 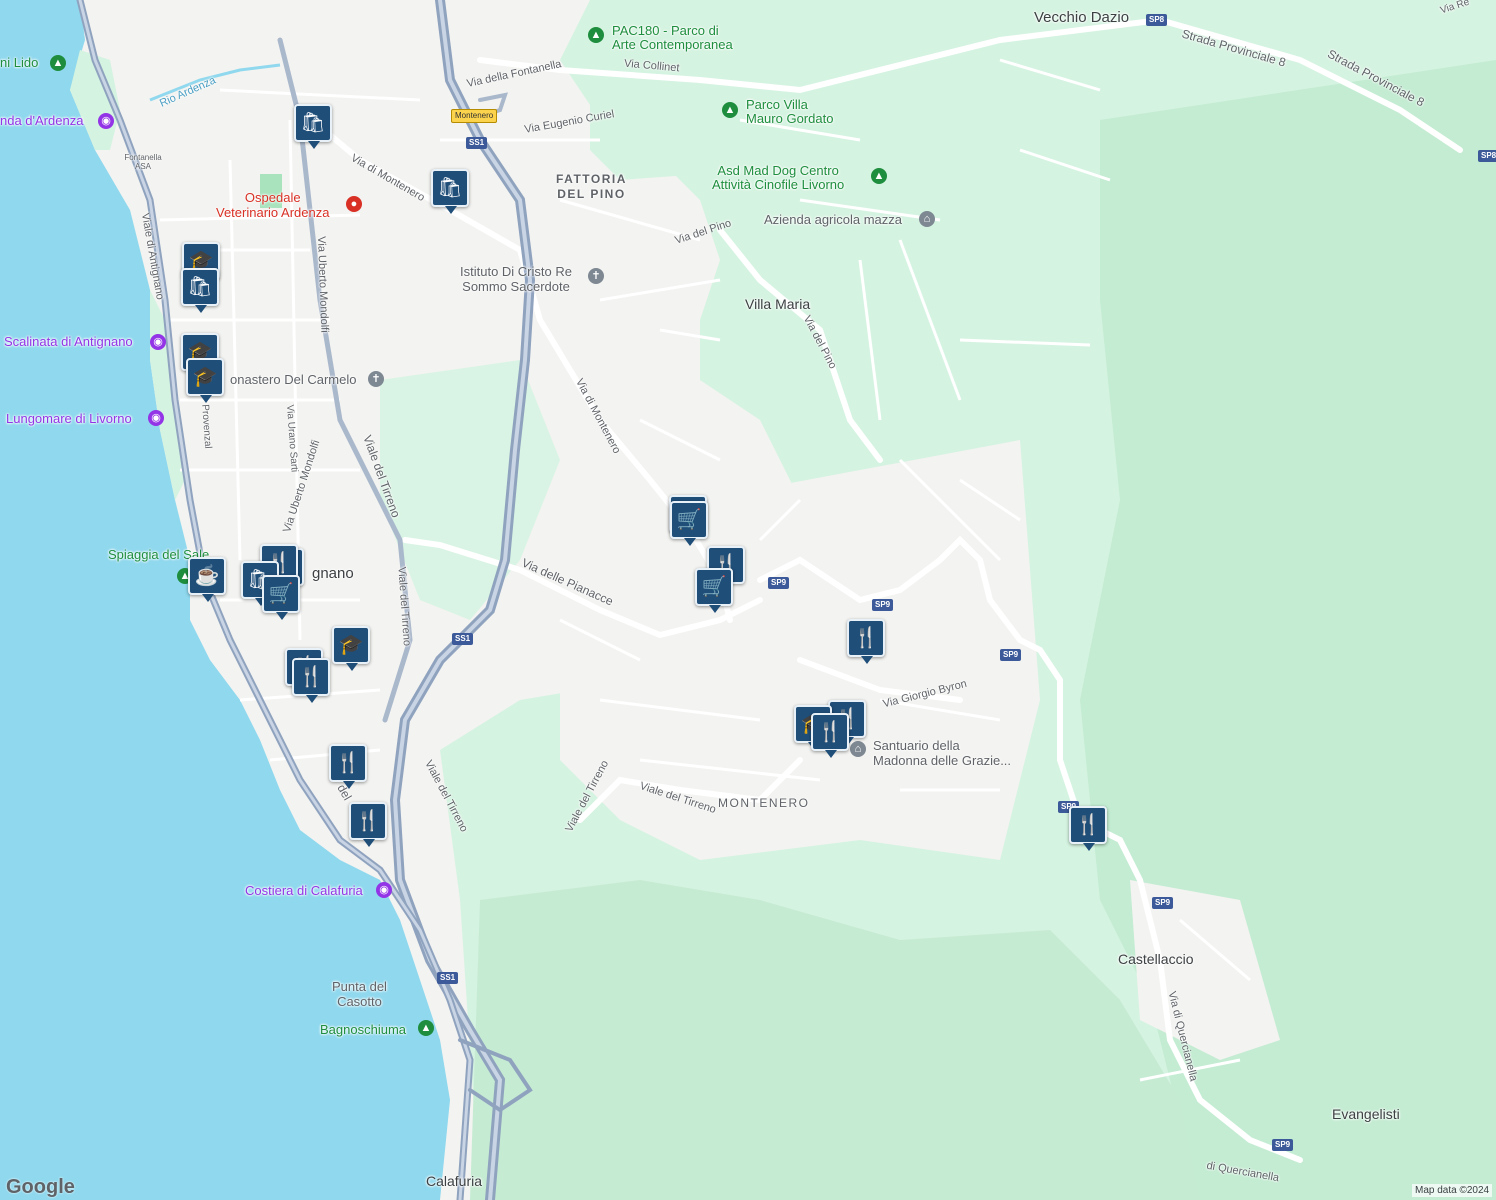 I want to click on poi-ospedale: Ospedale Veterinario Ardenza, so click(x=272, y=205).